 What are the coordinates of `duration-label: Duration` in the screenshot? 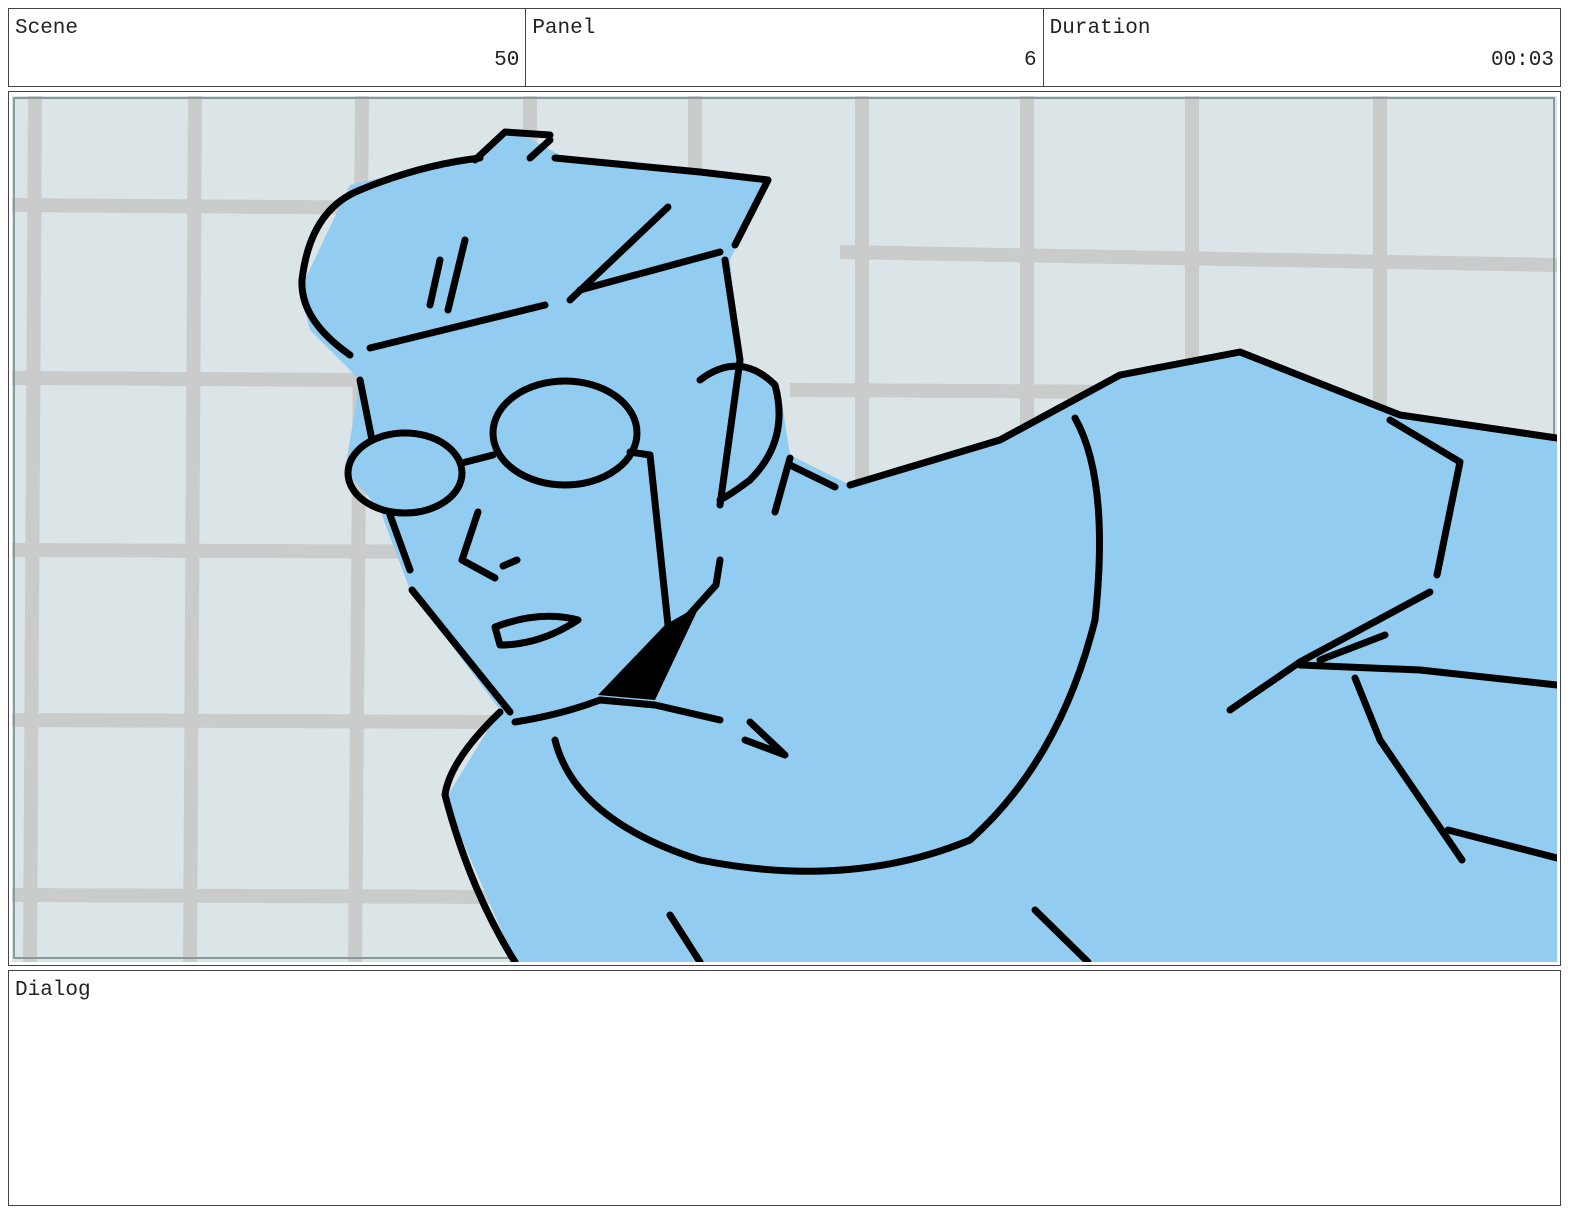 It's located at (1100, 28).